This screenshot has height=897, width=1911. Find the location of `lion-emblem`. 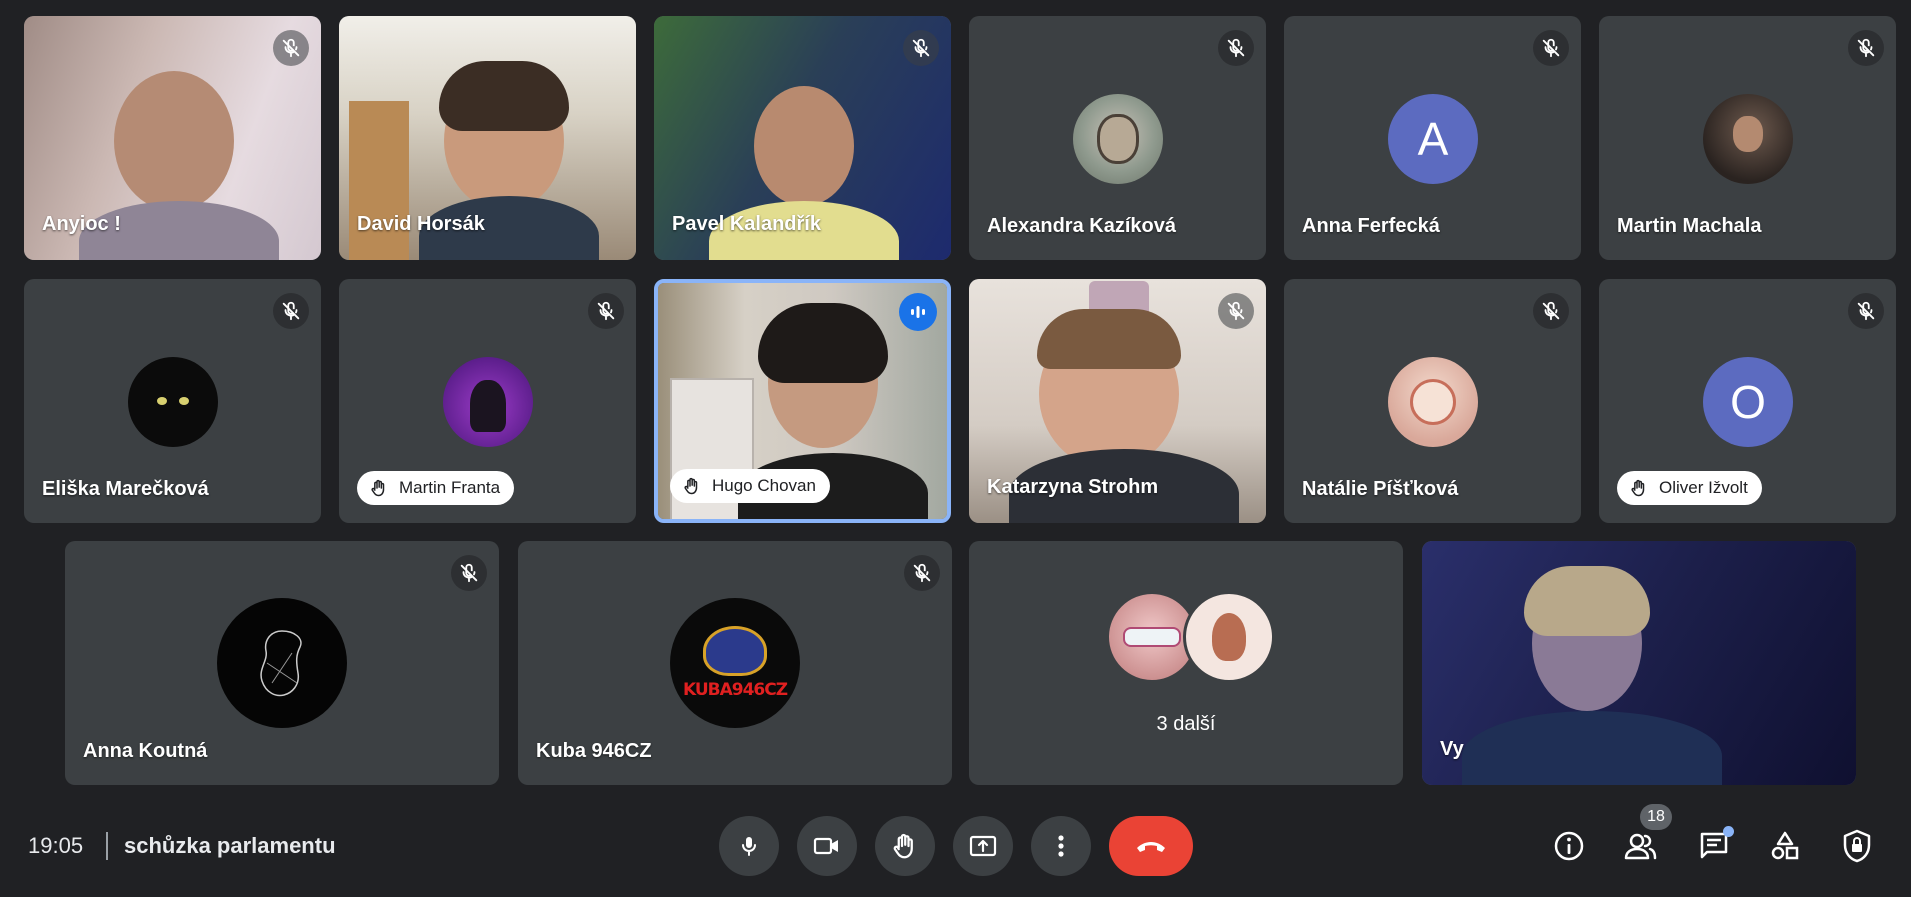

lion-emblem is located at coordinates (735, 651).